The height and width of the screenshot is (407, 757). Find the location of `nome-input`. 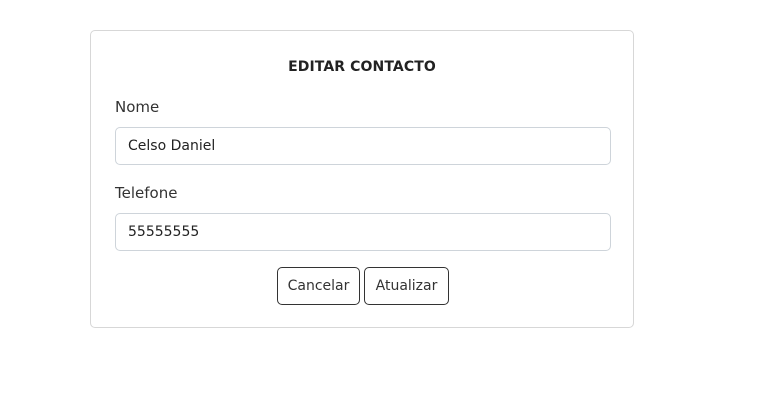

nome-input is located at coordinates (363, 146).